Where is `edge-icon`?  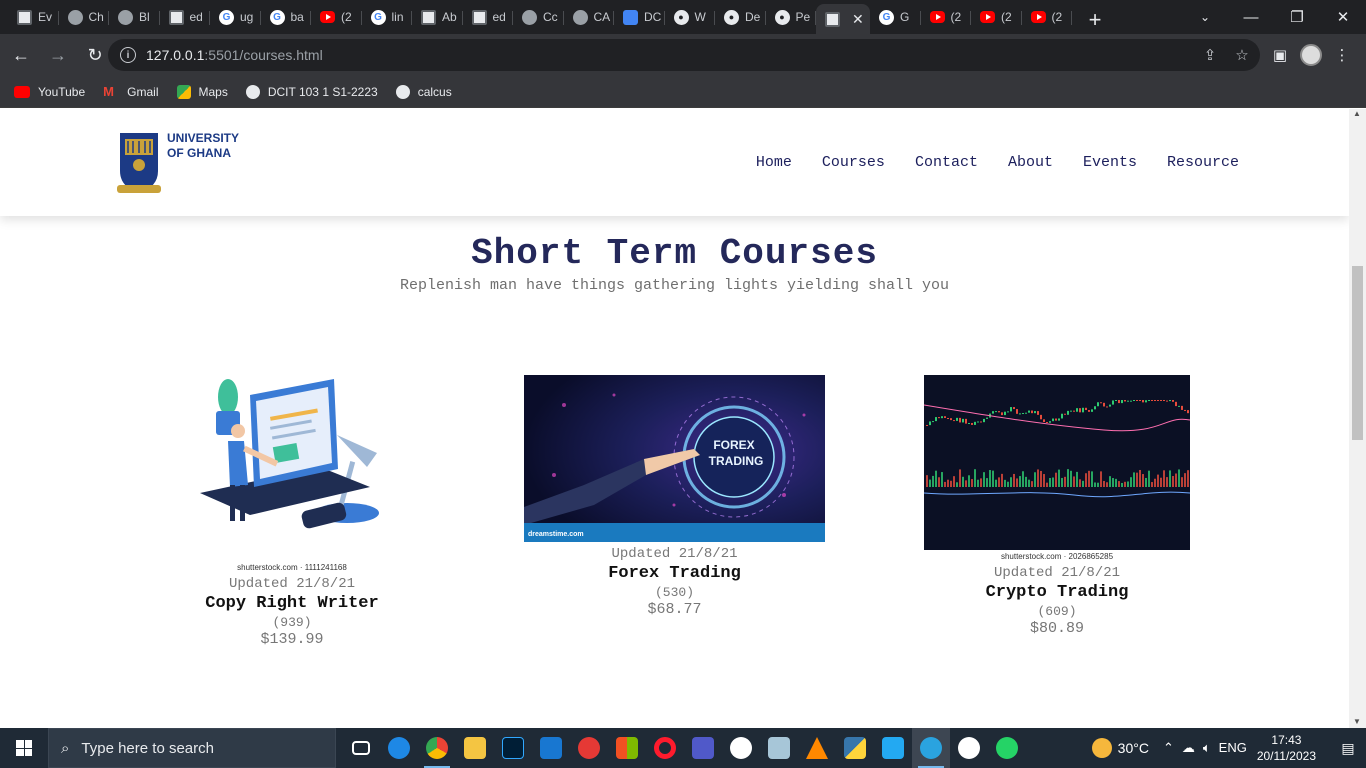
edge-icon is located at coordinates (399, 748).